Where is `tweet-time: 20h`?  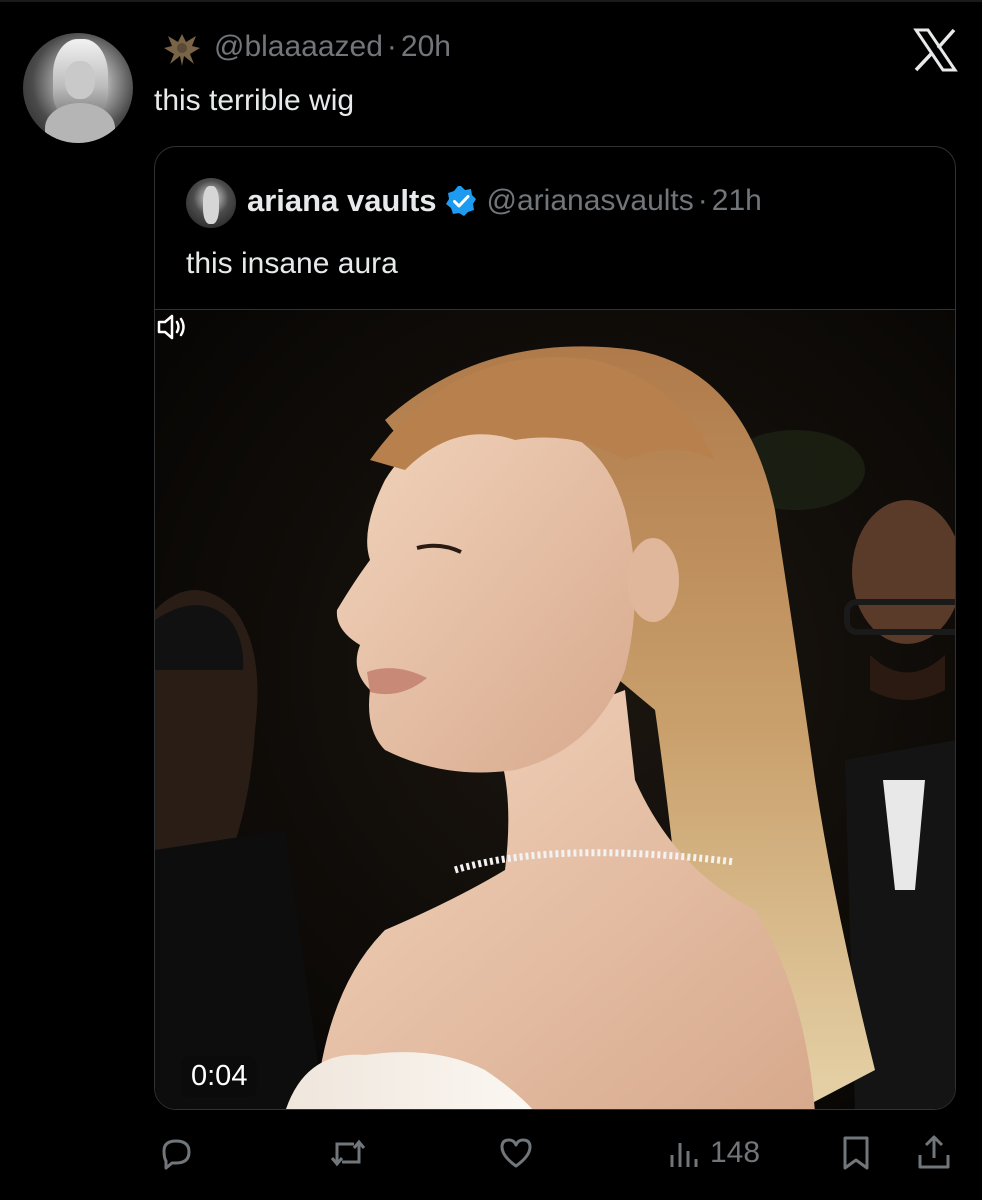 tweet-time: 20h is located at coordinates (426, 46).